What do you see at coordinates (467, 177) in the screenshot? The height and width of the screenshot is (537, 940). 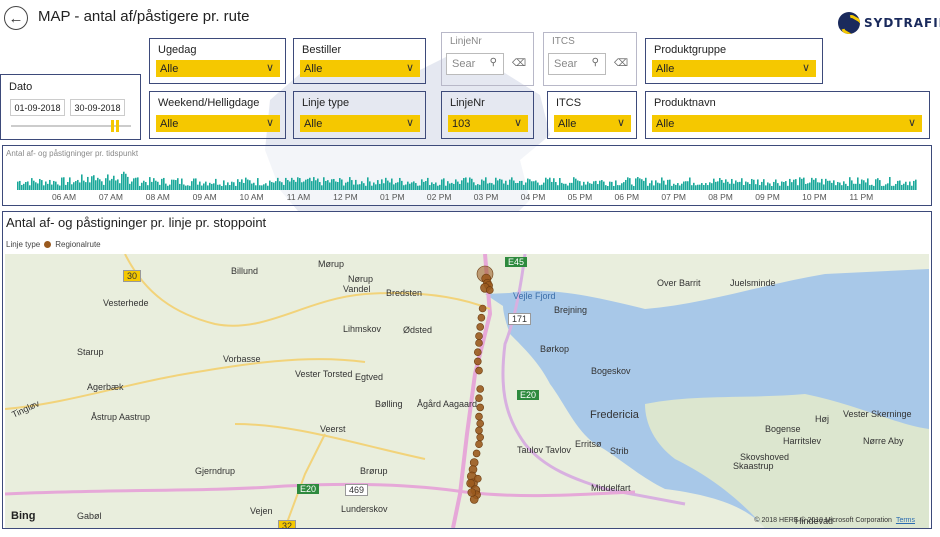 I see `timeline-bars` at bounding box center [467, 177].